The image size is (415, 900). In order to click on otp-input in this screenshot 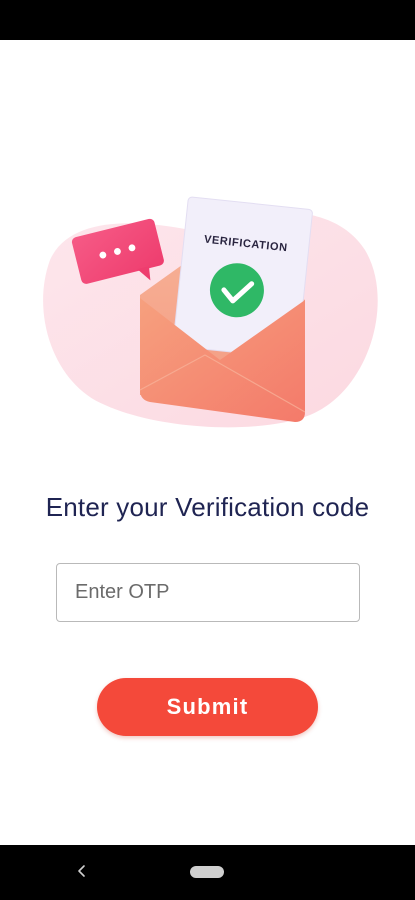, I will do `click(208, 592)`.